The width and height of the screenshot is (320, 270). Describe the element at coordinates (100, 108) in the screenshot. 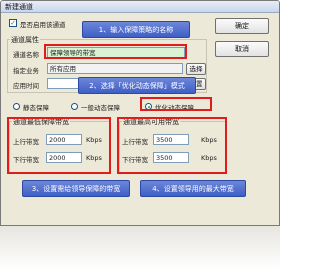

I see `general-dynamic-label: 一般动态保障` at that location.